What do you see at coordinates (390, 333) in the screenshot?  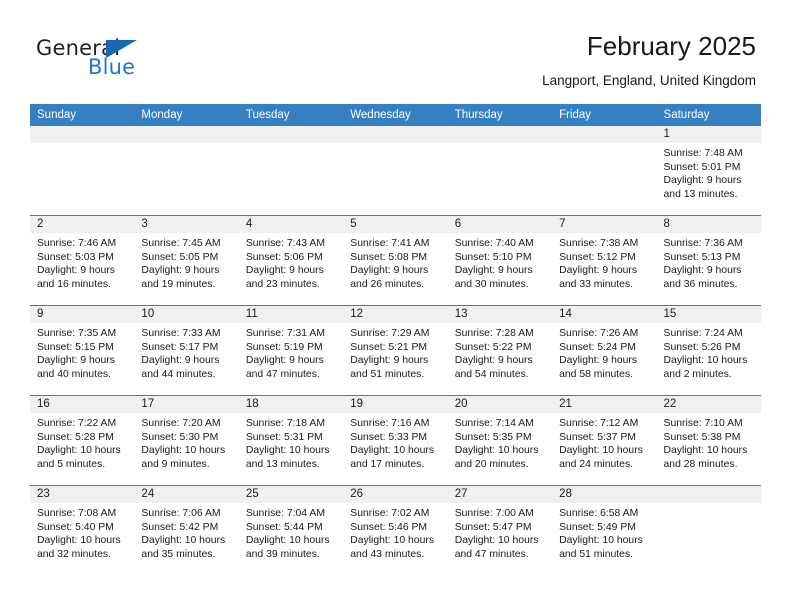 I see `sunrise-text: Sunrise: 7:29 AM` at bounding box center [390, 333].